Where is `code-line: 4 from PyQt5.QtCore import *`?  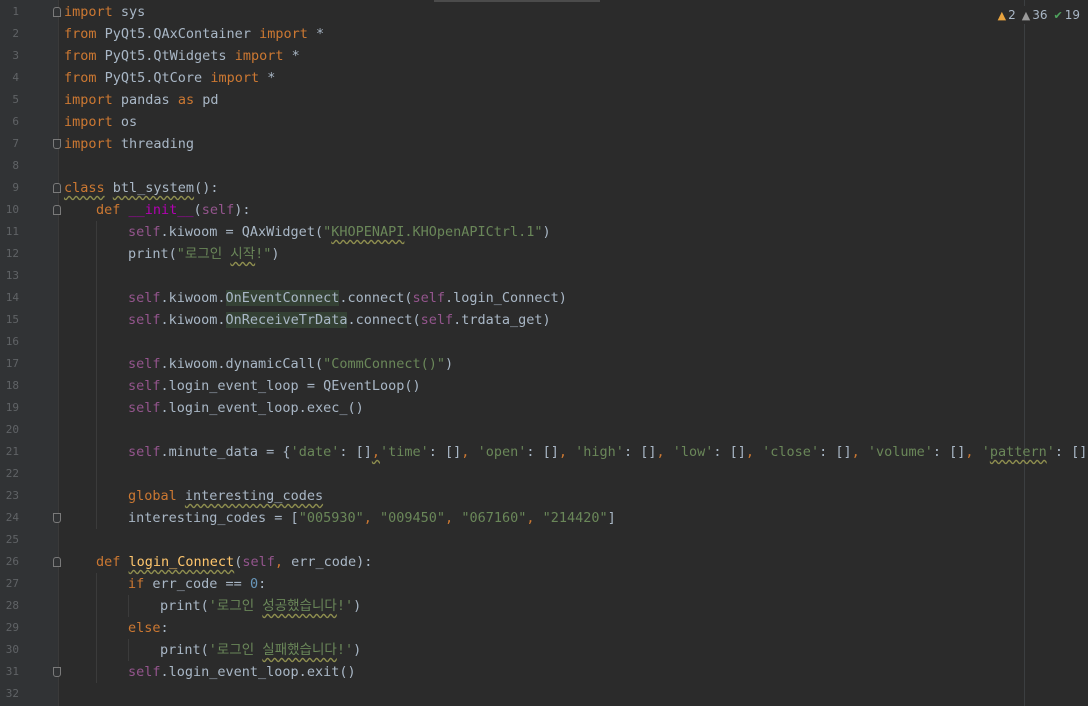 code-line: 4 from PyQt5.QtCore import * is located at coordinates (544, 78).